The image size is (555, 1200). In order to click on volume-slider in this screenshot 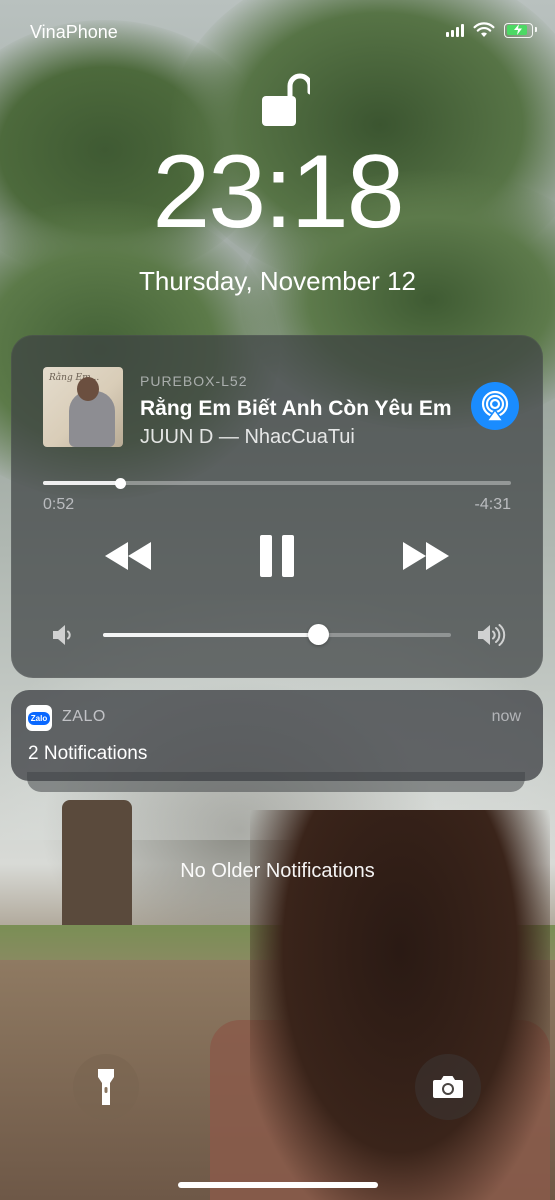, I will do `click(277, 634)`.